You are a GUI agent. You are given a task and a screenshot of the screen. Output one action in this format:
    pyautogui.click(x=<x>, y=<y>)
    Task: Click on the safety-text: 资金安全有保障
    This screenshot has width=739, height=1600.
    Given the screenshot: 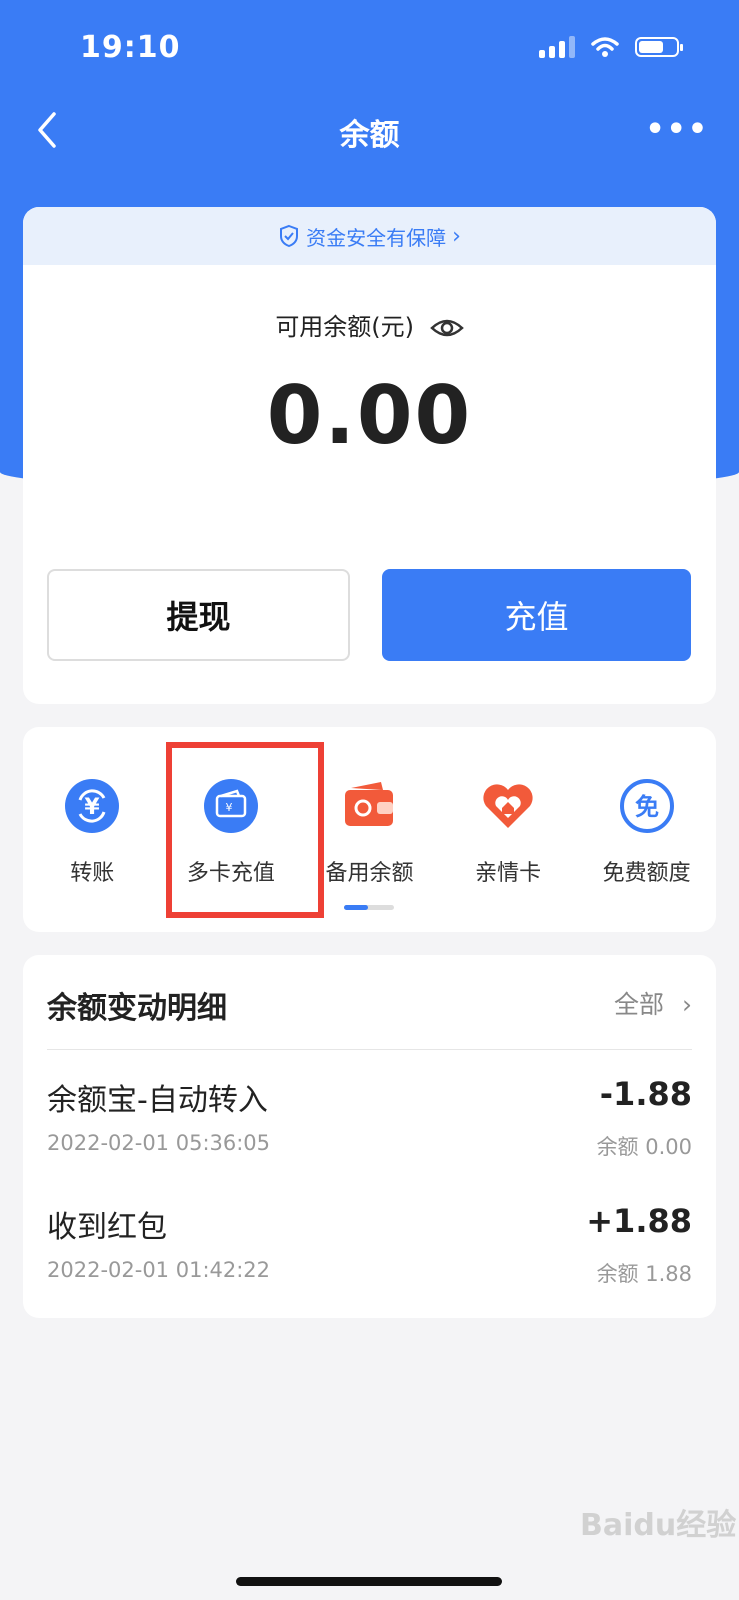 What is the action you would take?
    pyautogui.click(x=376, y=237)
    